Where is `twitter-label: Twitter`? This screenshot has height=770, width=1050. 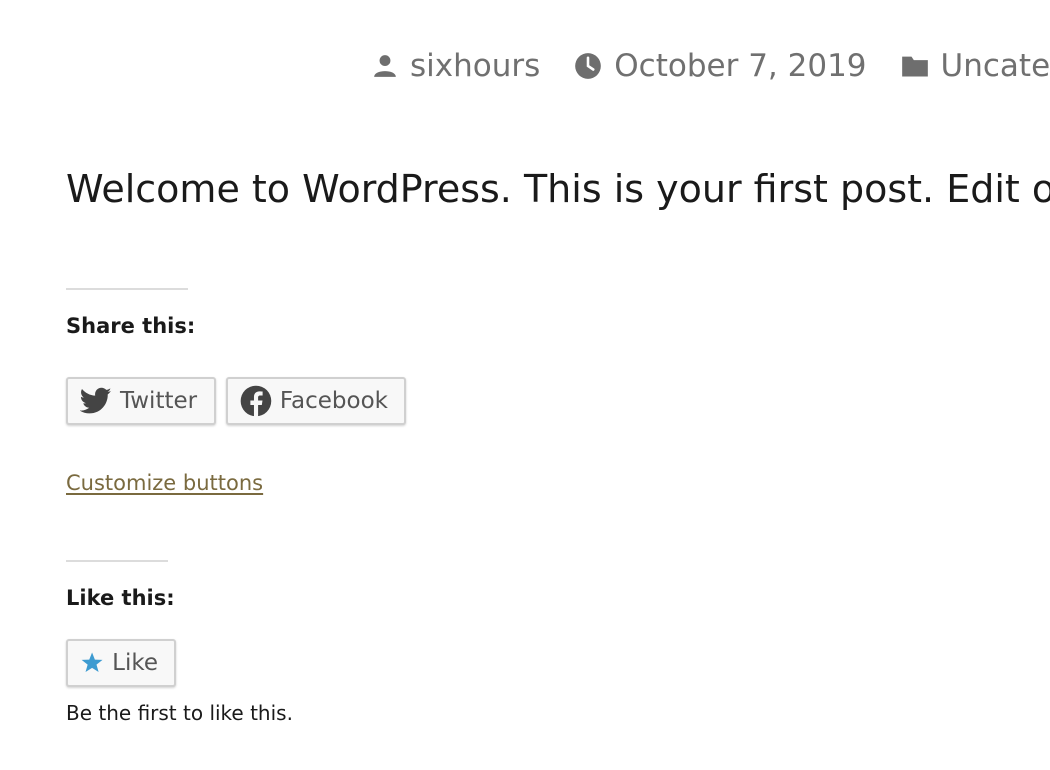
twitter-label: Twitter is located at coordinates (159, 401).